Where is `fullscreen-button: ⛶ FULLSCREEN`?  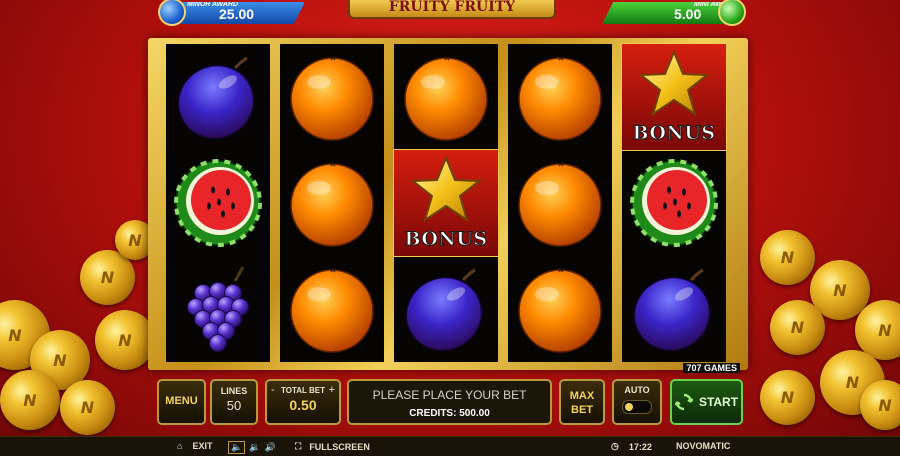
fullscreen-button: ⛶ FULLSCREEN is located at coordinates (332, 446).